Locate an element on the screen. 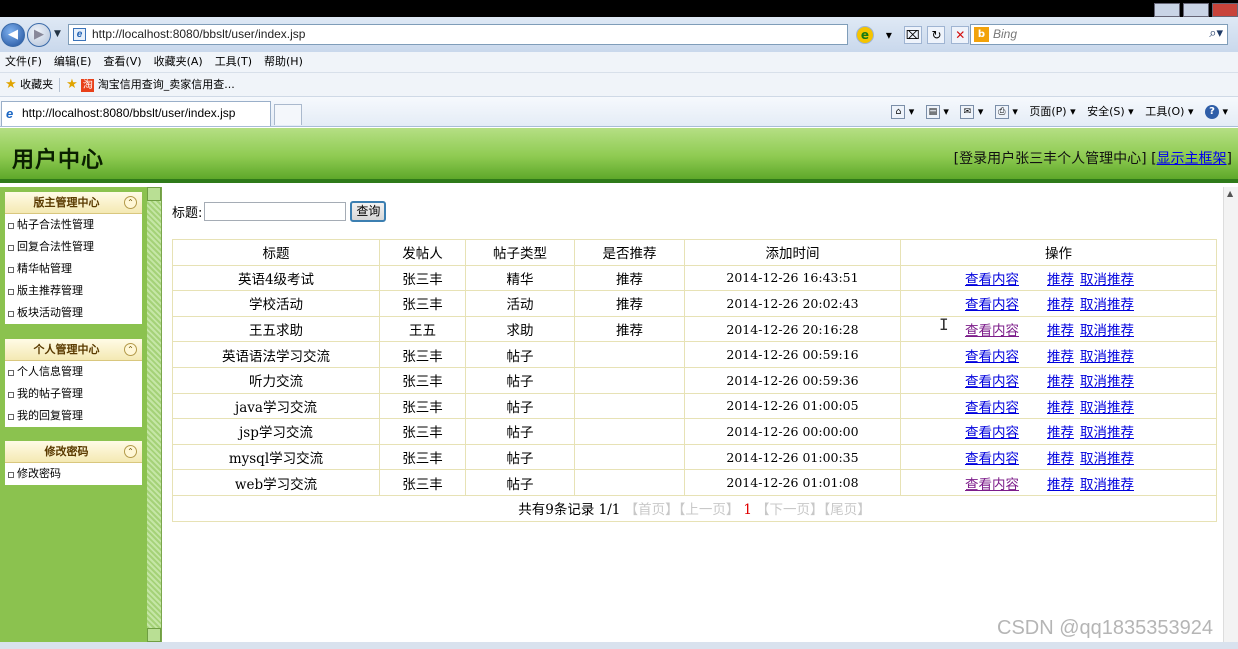 This screenshot has height=649, width=1238. window-close-button is located at coordinates (1225, 10).